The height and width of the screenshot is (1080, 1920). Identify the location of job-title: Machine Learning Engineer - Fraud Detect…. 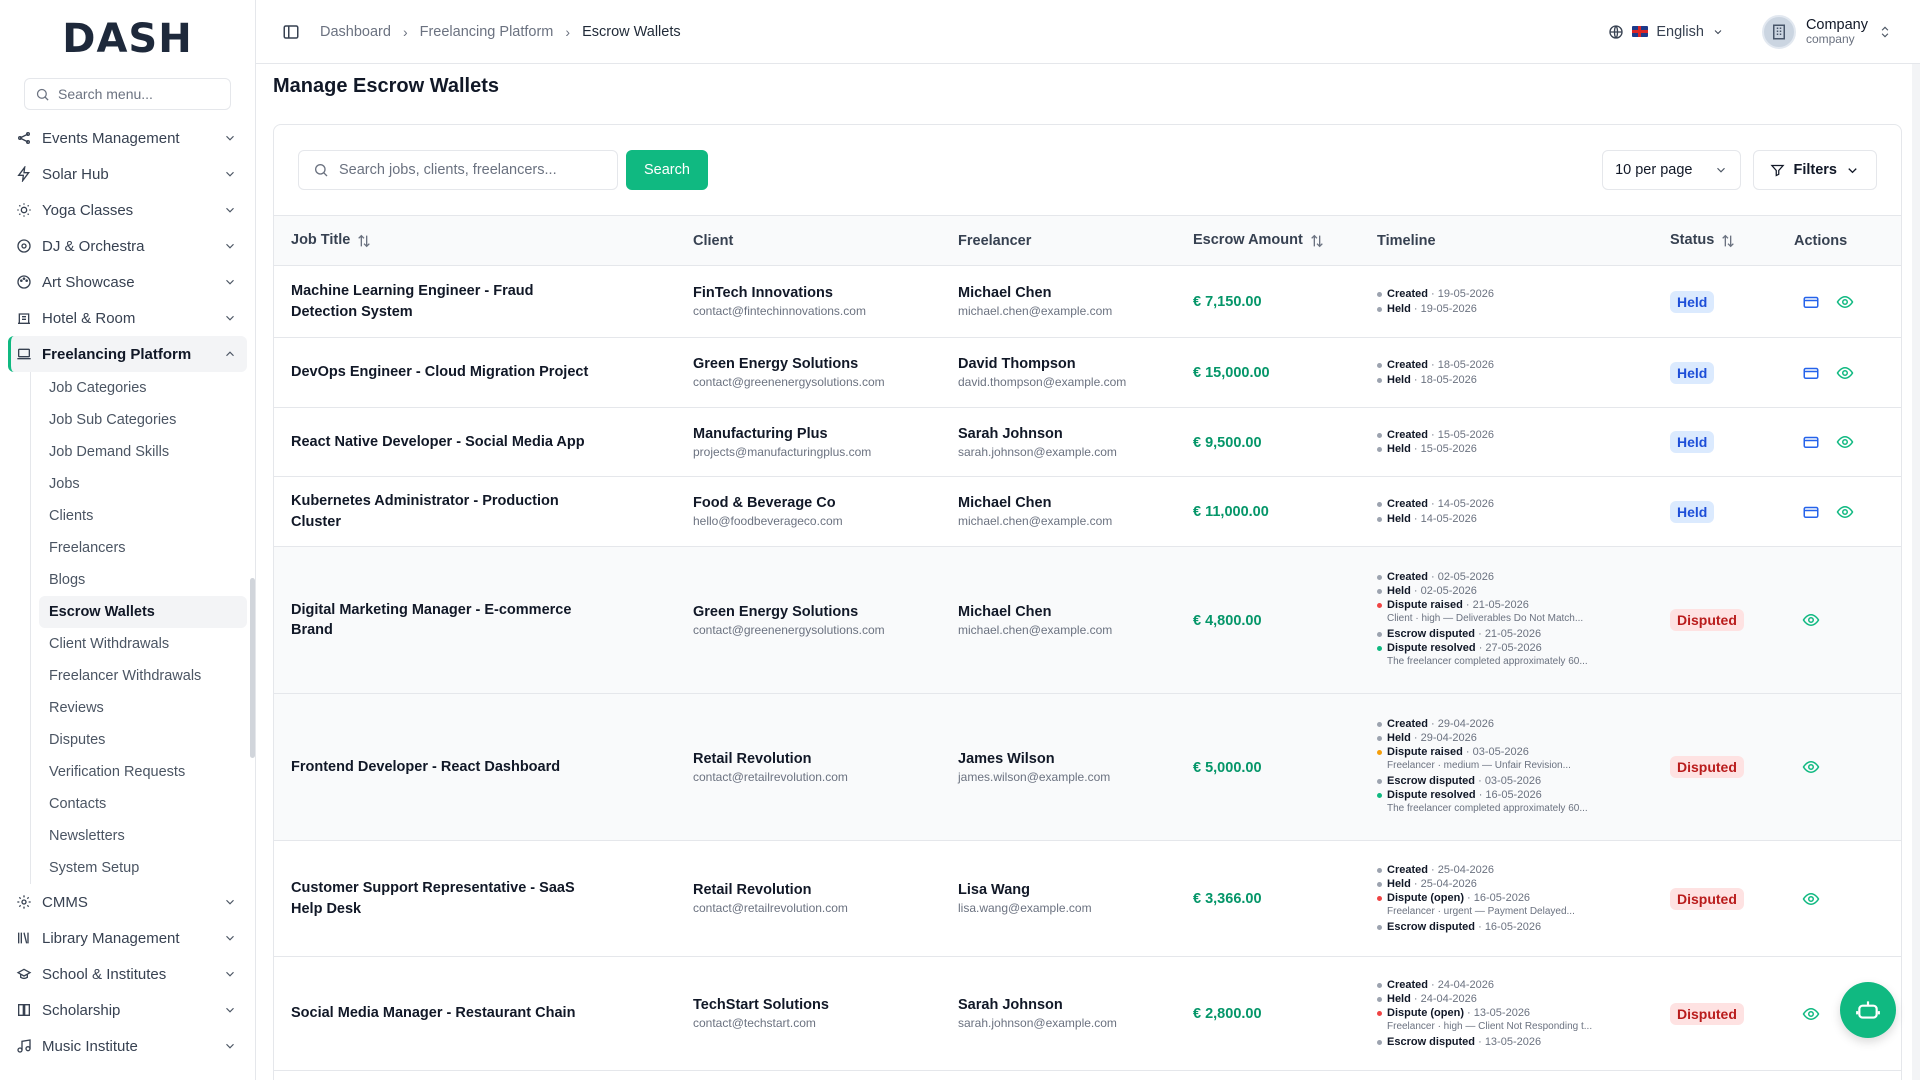
(446, 301).